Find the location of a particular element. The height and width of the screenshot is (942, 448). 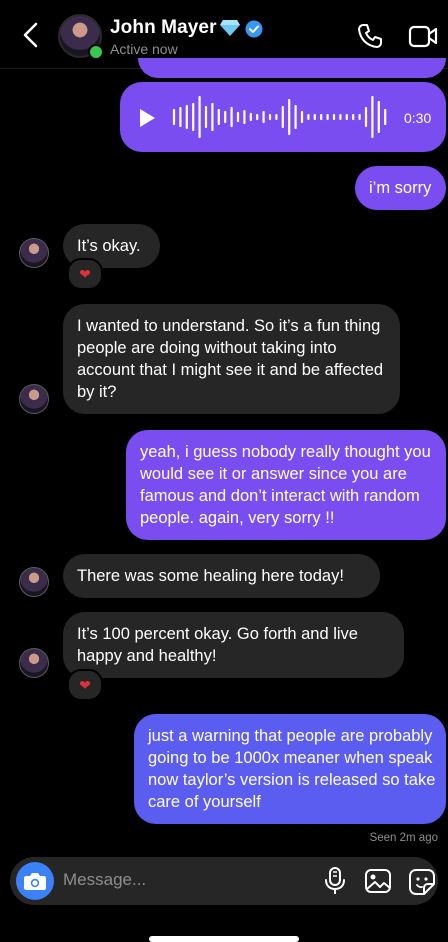

message-bubble-in: There was some healing here today! is located at coordinates (221, 576).